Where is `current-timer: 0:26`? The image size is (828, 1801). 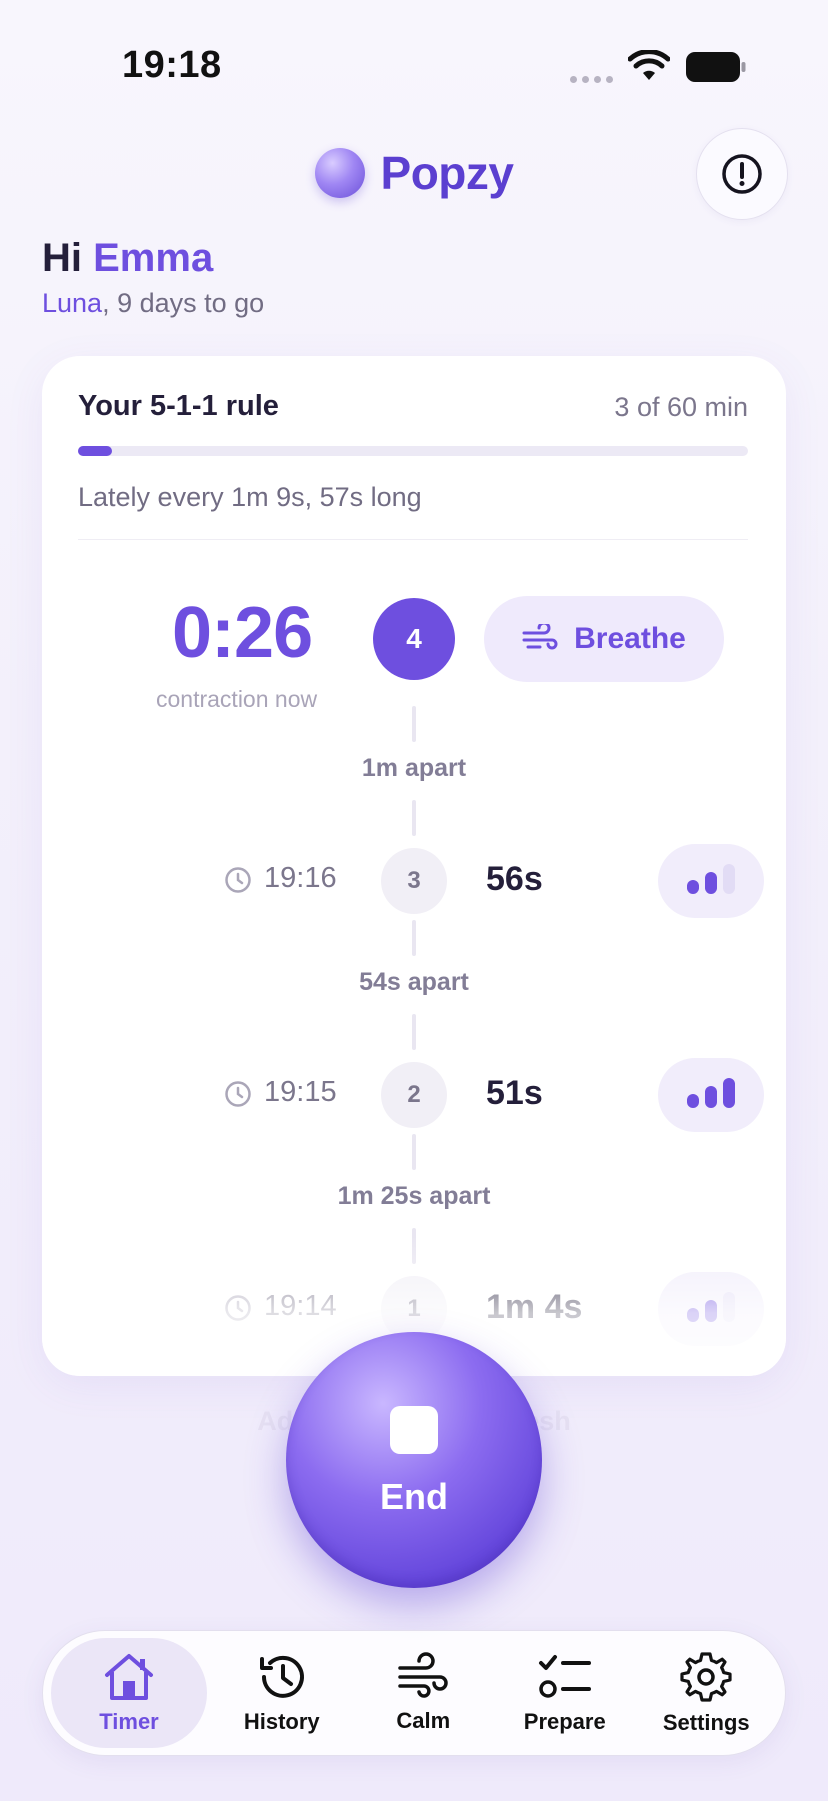 current-timer: 0:26 is located at coordinates (242, 633).